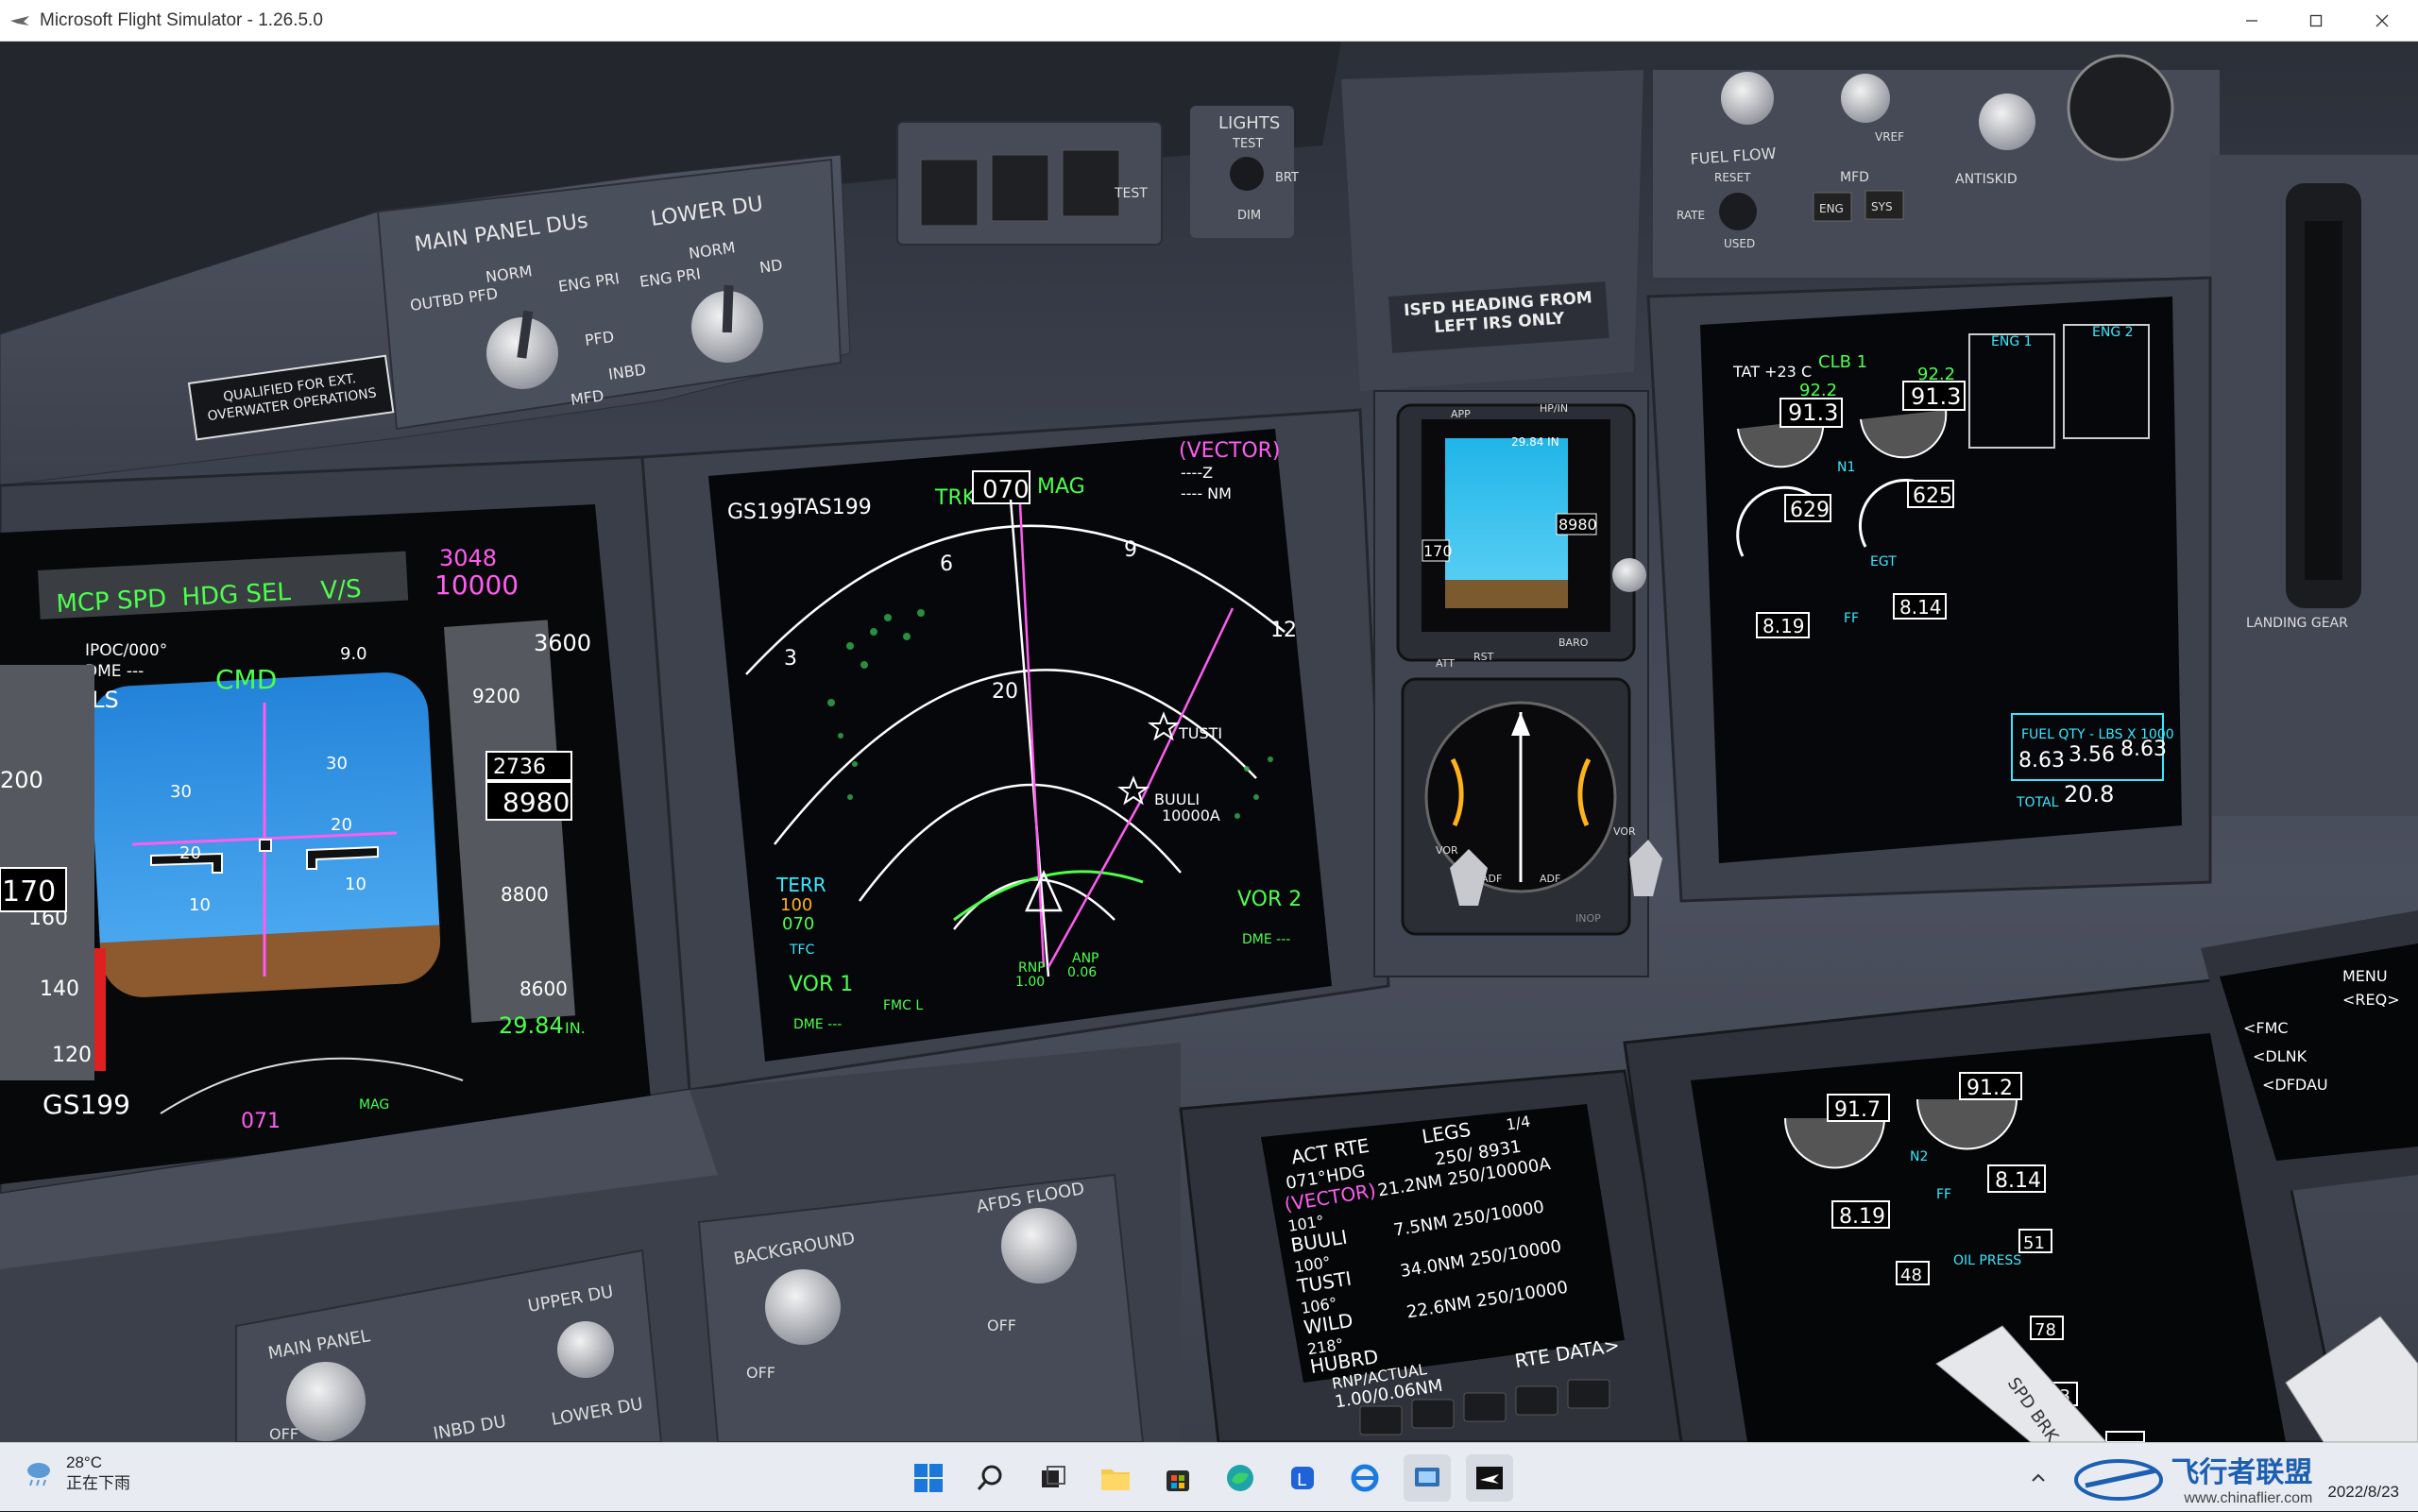 Image resolution: width=2418 pixels, height=1512 pixels. What do you see at coordinates (1131, 550) in the screenshot?
I see `svg-text: 9` at bounding box center [1131, 550].